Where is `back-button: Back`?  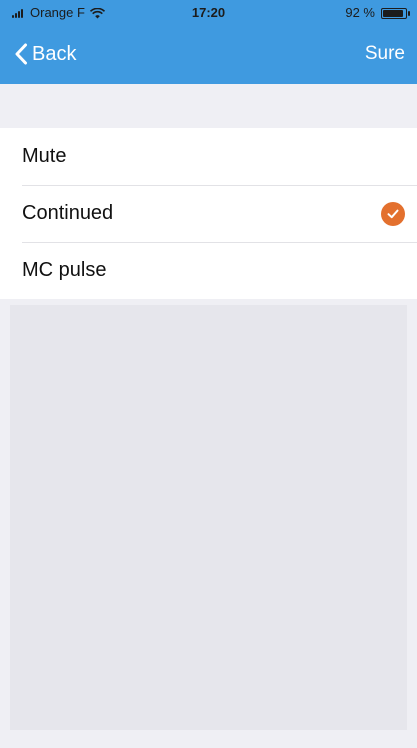
back-button: Back is located at coordinates (45, 54).